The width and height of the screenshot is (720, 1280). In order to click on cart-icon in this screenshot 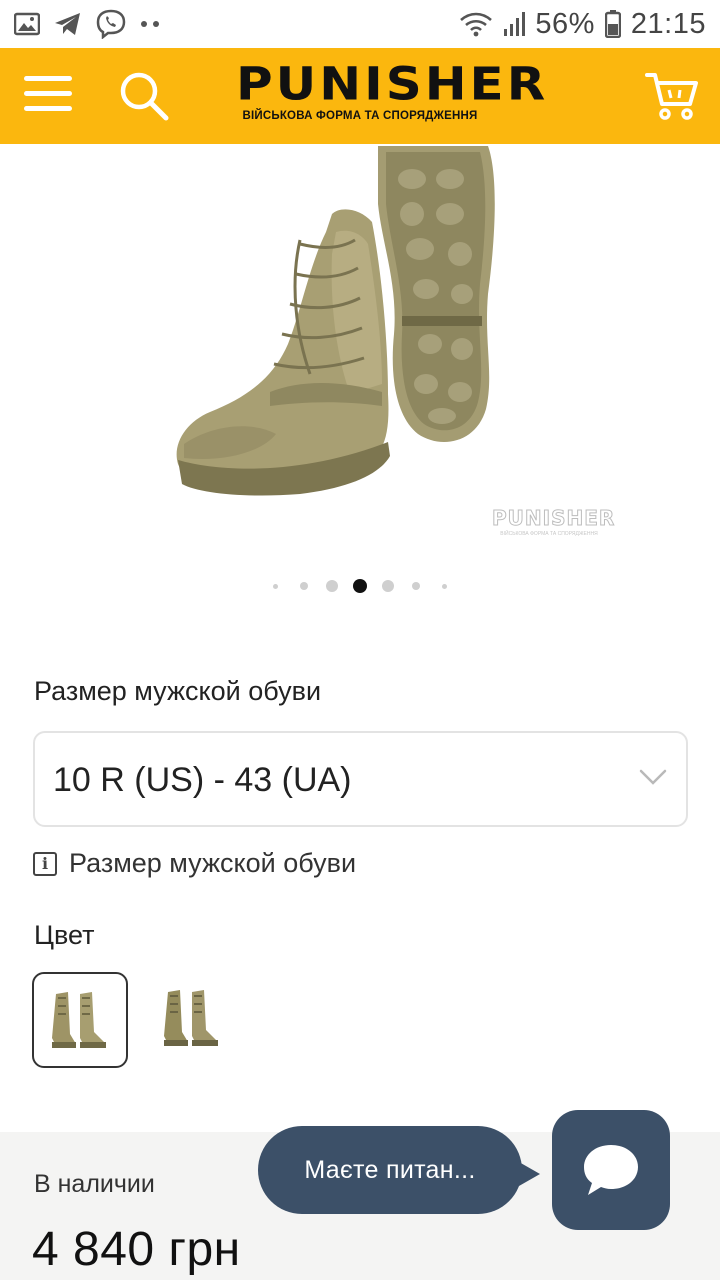, I will do `click(671, 96)`.